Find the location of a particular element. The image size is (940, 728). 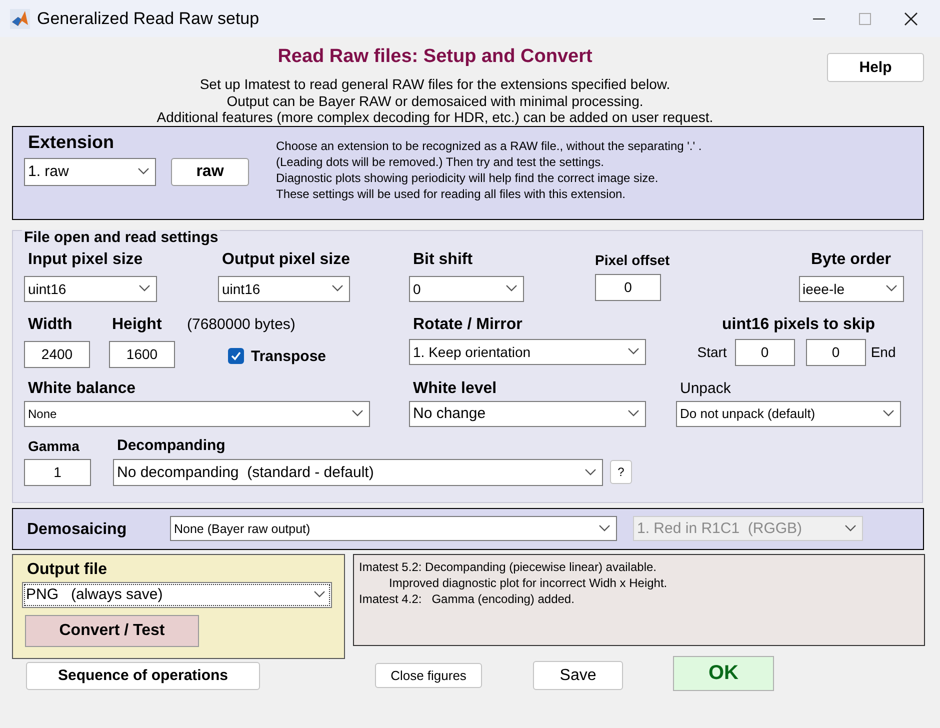

dropdown: None is located at coordinates (197, 413).